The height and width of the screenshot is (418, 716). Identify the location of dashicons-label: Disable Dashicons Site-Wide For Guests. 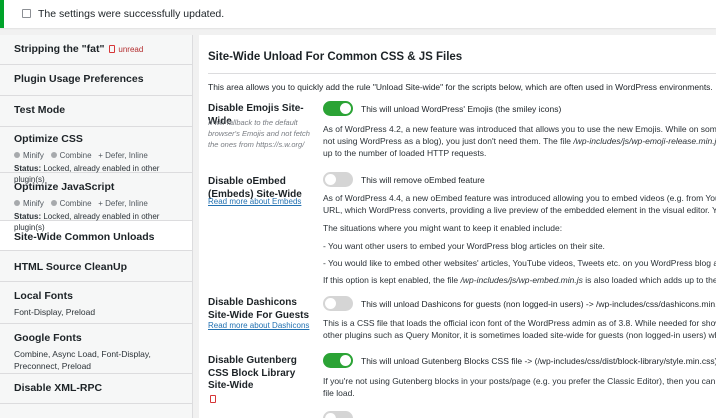
(259, 309).